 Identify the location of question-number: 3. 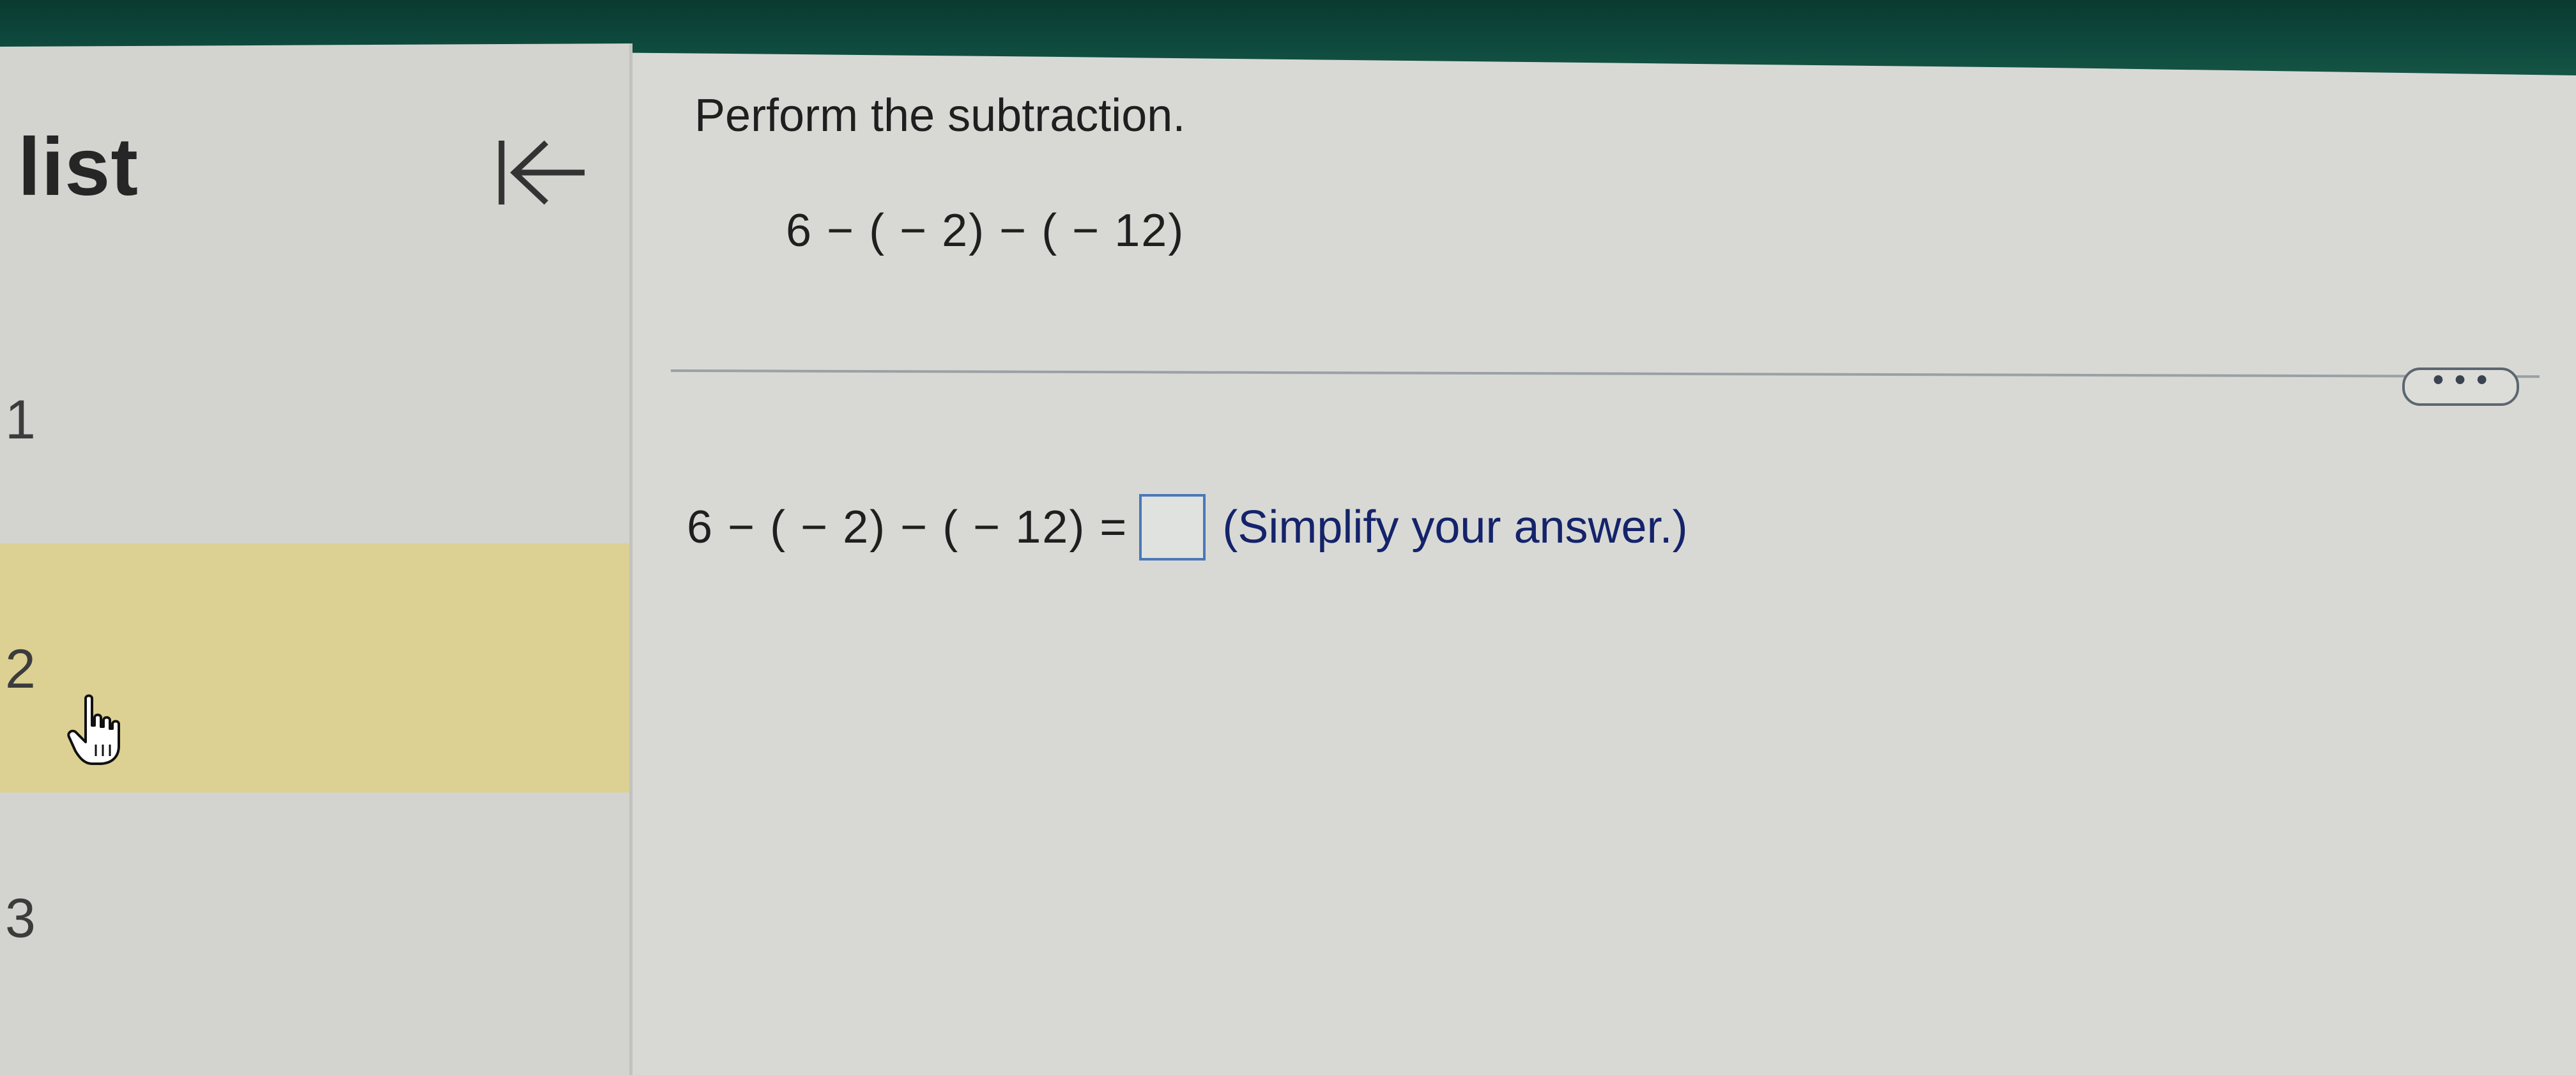
(20, 918).